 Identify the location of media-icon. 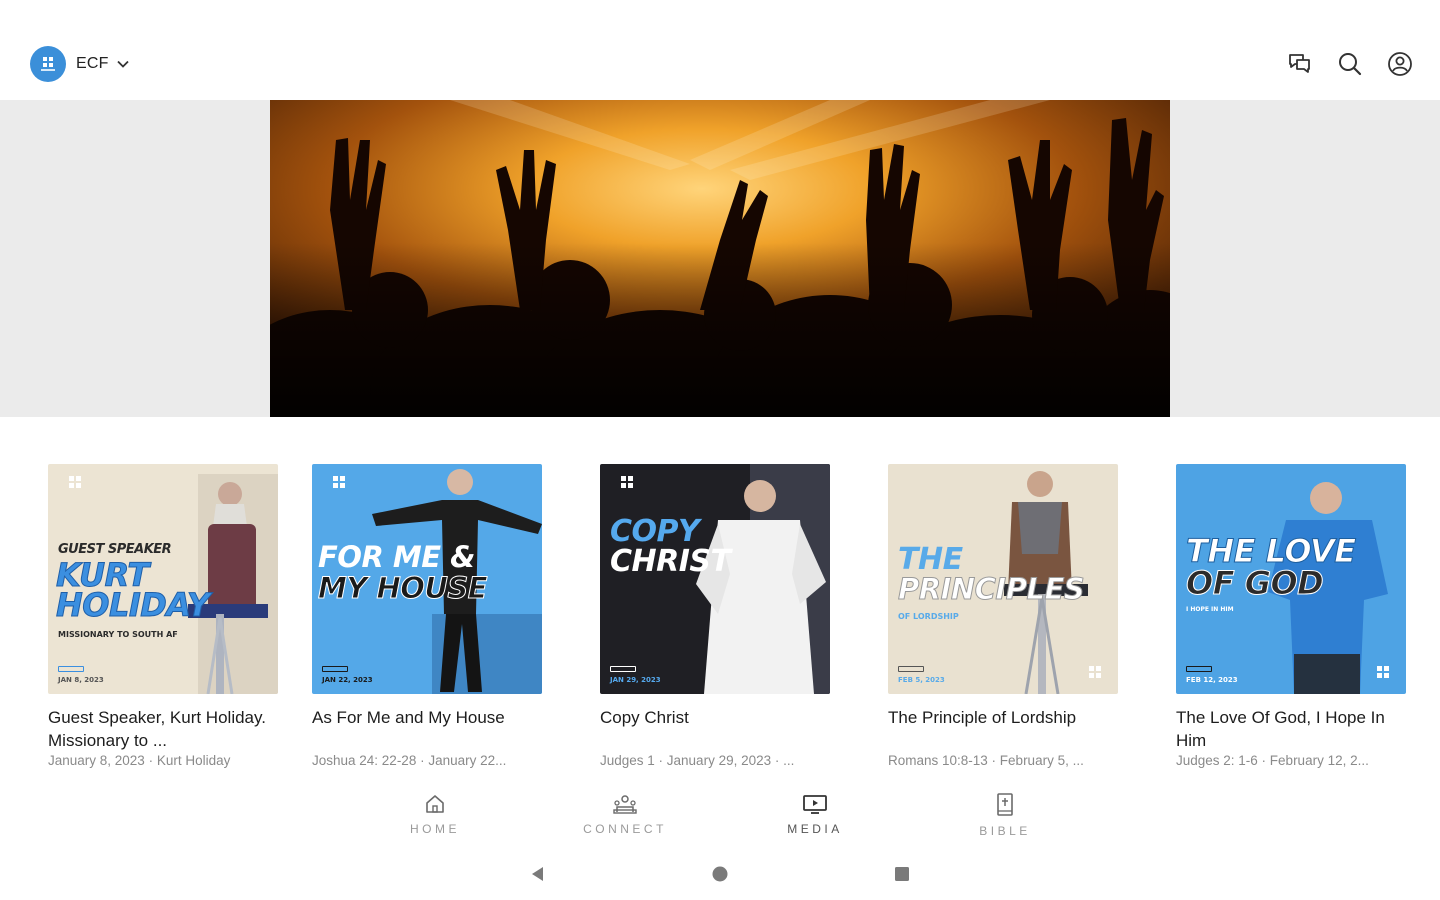
(815, 804).